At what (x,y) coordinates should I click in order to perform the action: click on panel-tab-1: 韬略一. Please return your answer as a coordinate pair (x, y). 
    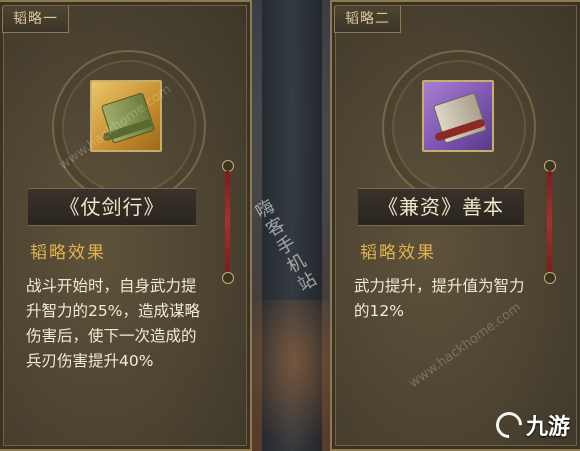
    Looking at the image, I should click on (35, 19).